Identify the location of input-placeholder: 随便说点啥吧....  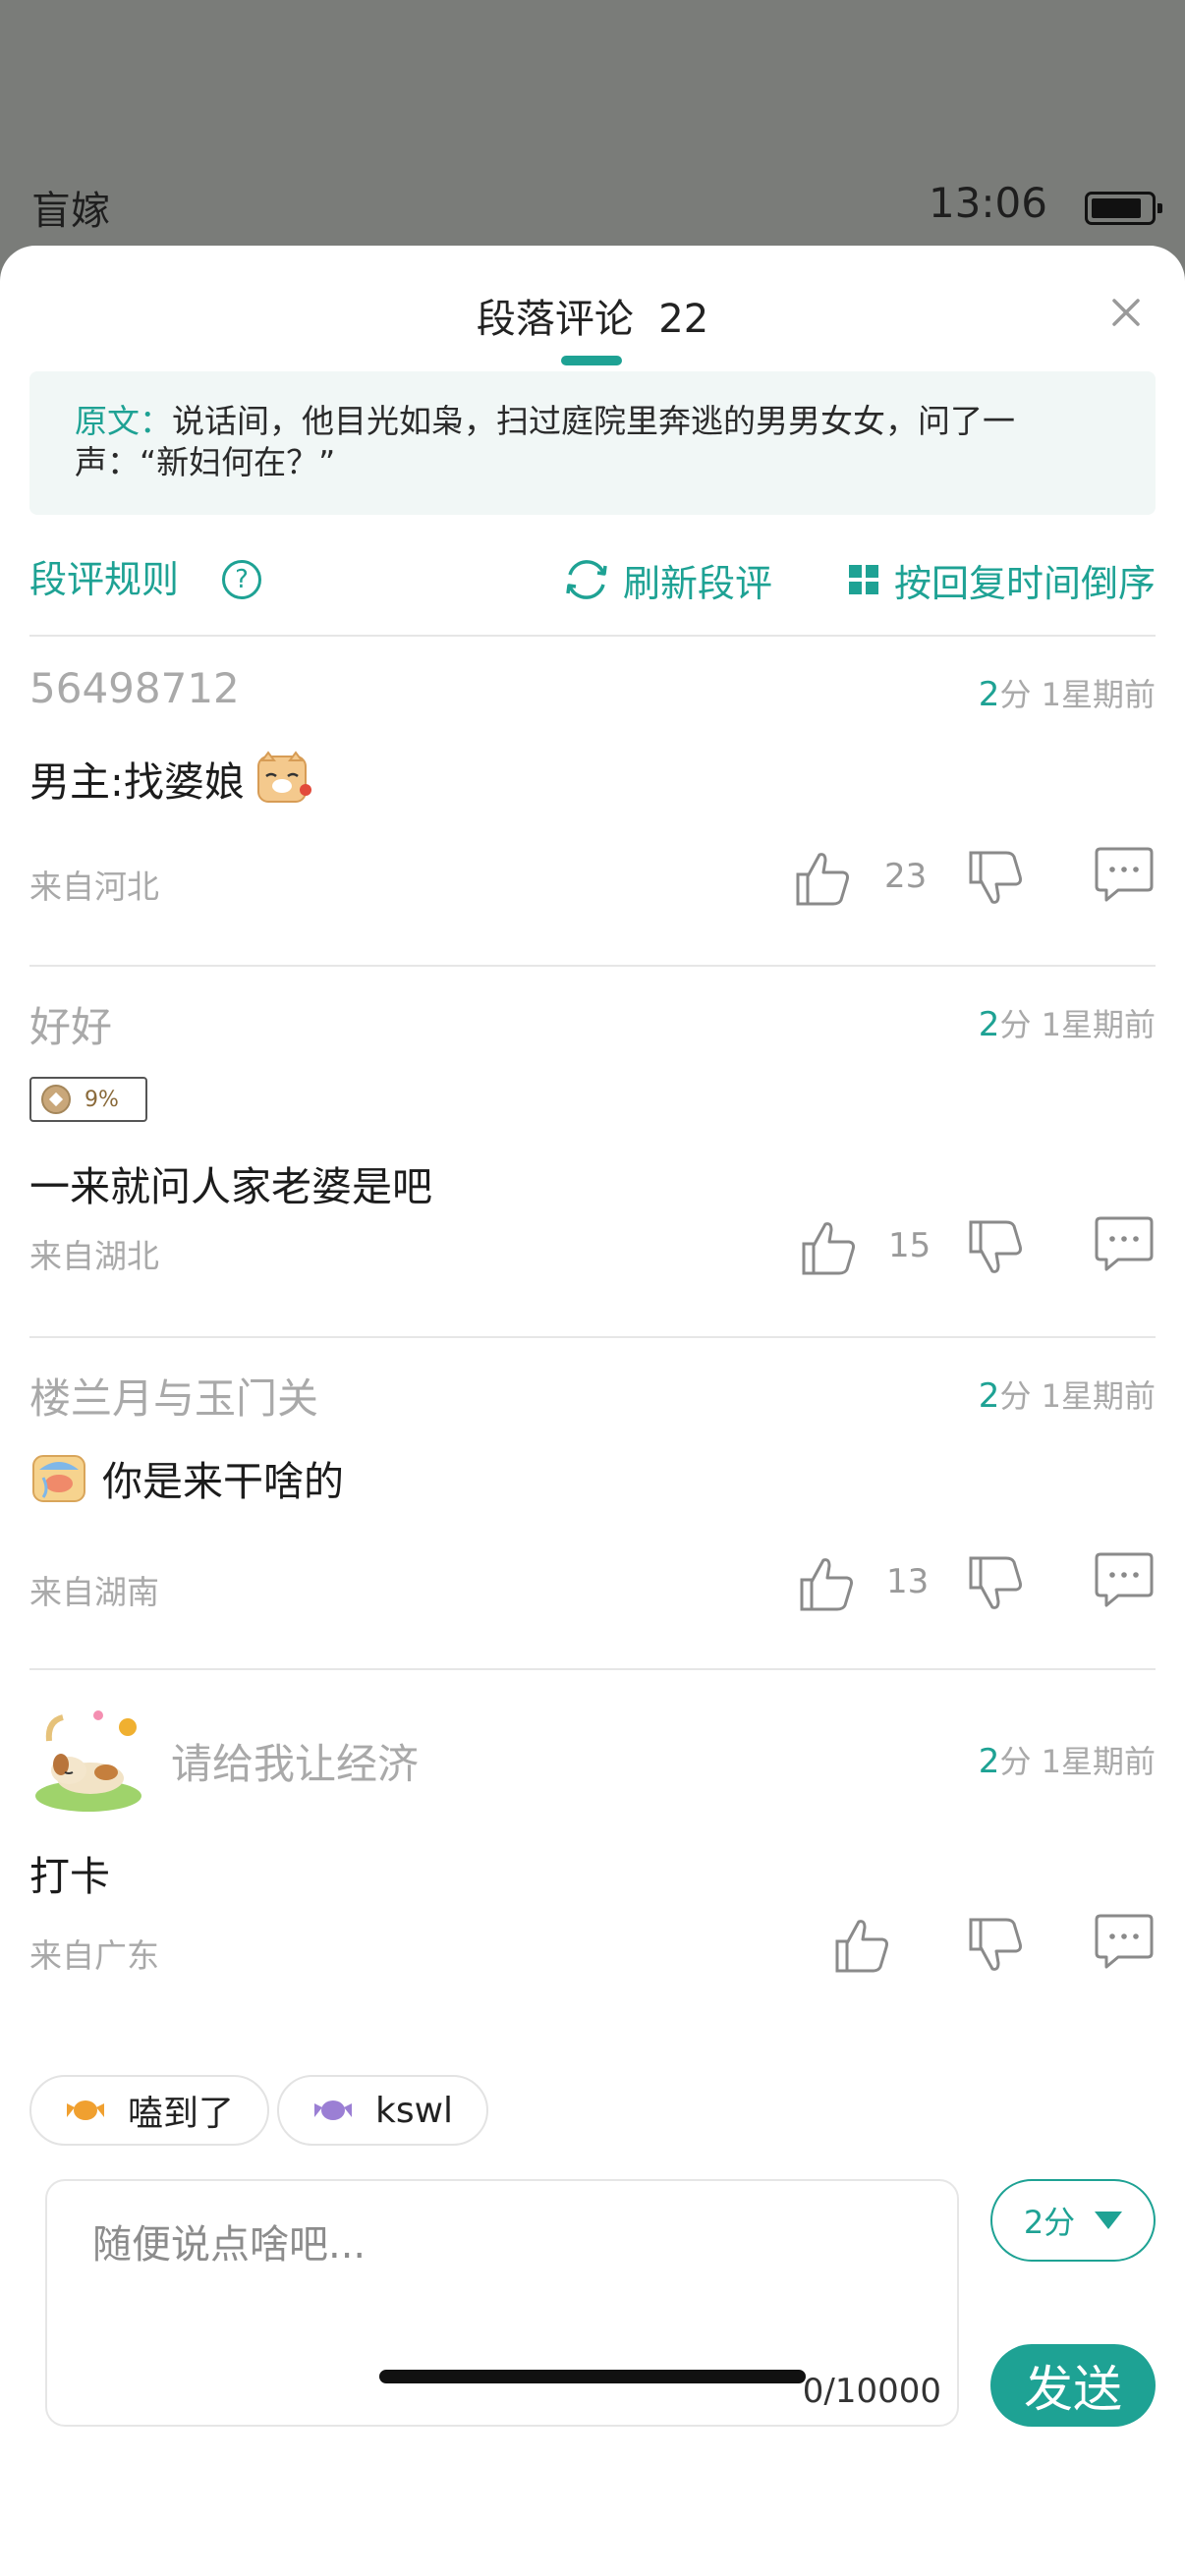
(230, 2245).